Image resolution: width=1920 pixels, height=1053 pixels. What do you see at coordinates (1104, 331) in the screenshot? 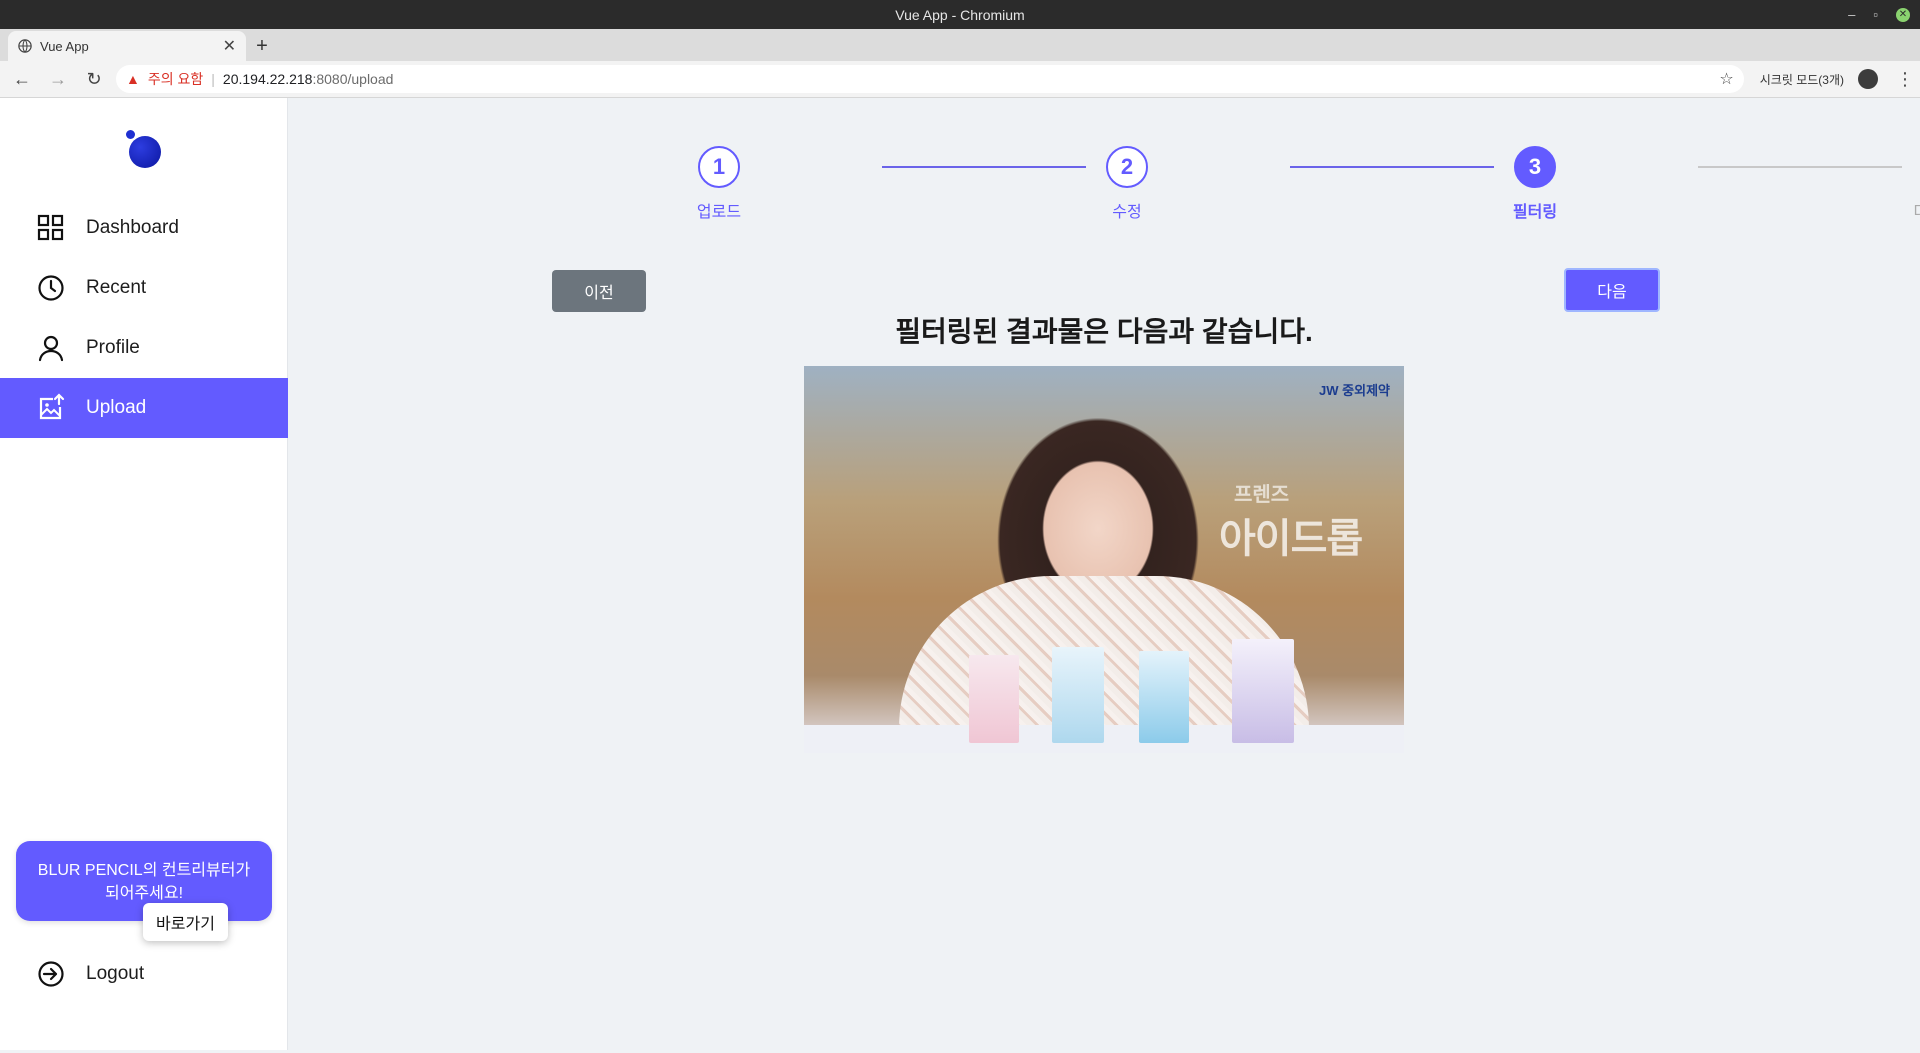
I see `result-title: 필터링된 결과물은 다음과 같습니다.` at bounding box center [1104, 331].